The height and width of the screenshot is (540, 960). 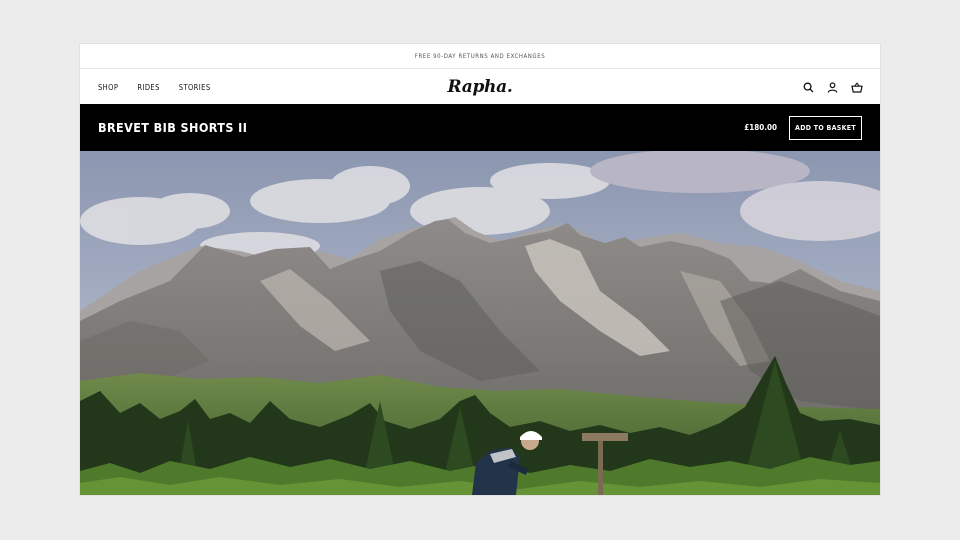 I want to click on add-to-basket-button: ADD TO BASKET, so click(x=825, y=127).